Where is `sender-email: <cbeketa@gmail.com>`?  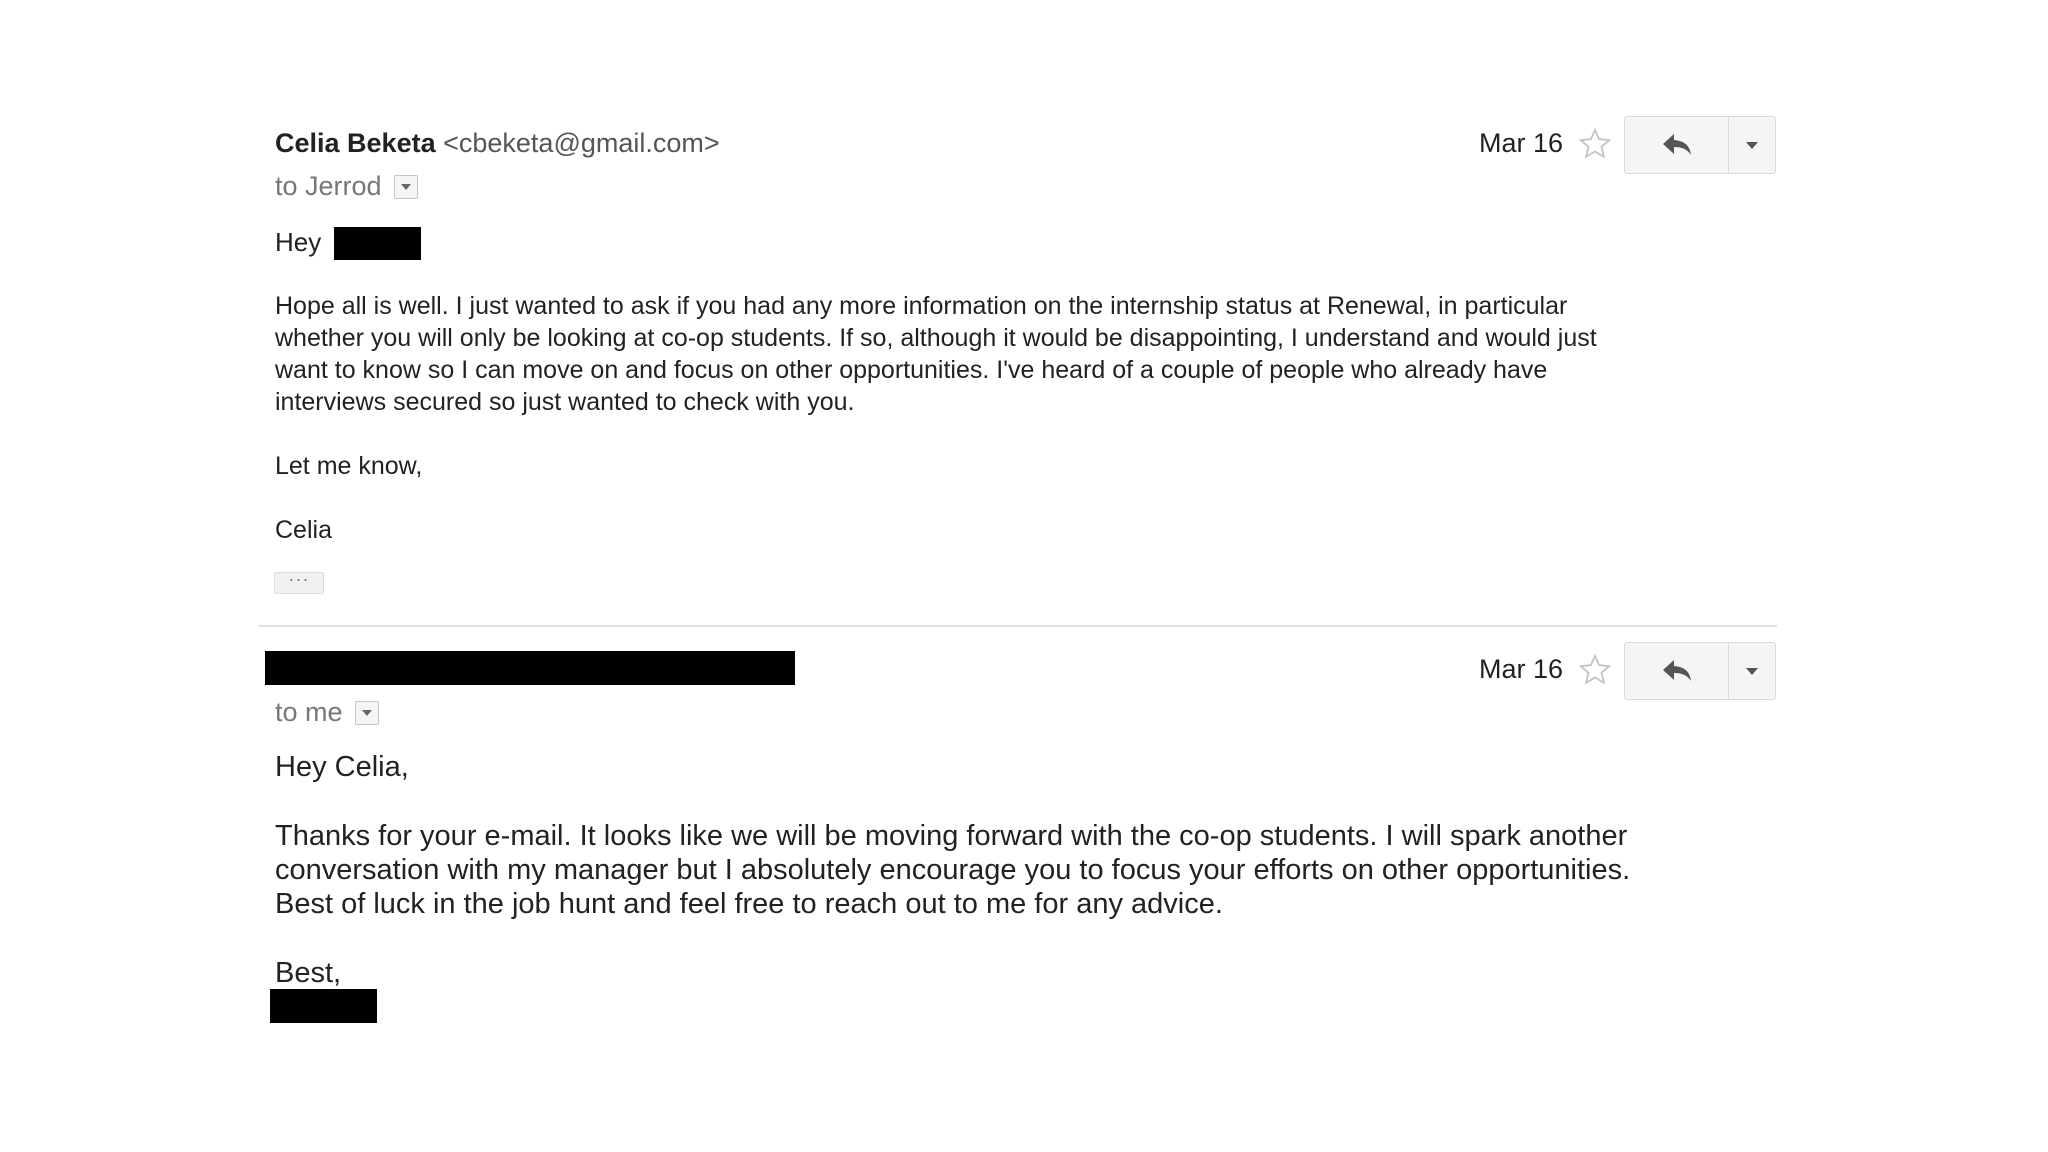 sender-email: <cbeketa@gmail.com> is located at coordinates (581, 143).